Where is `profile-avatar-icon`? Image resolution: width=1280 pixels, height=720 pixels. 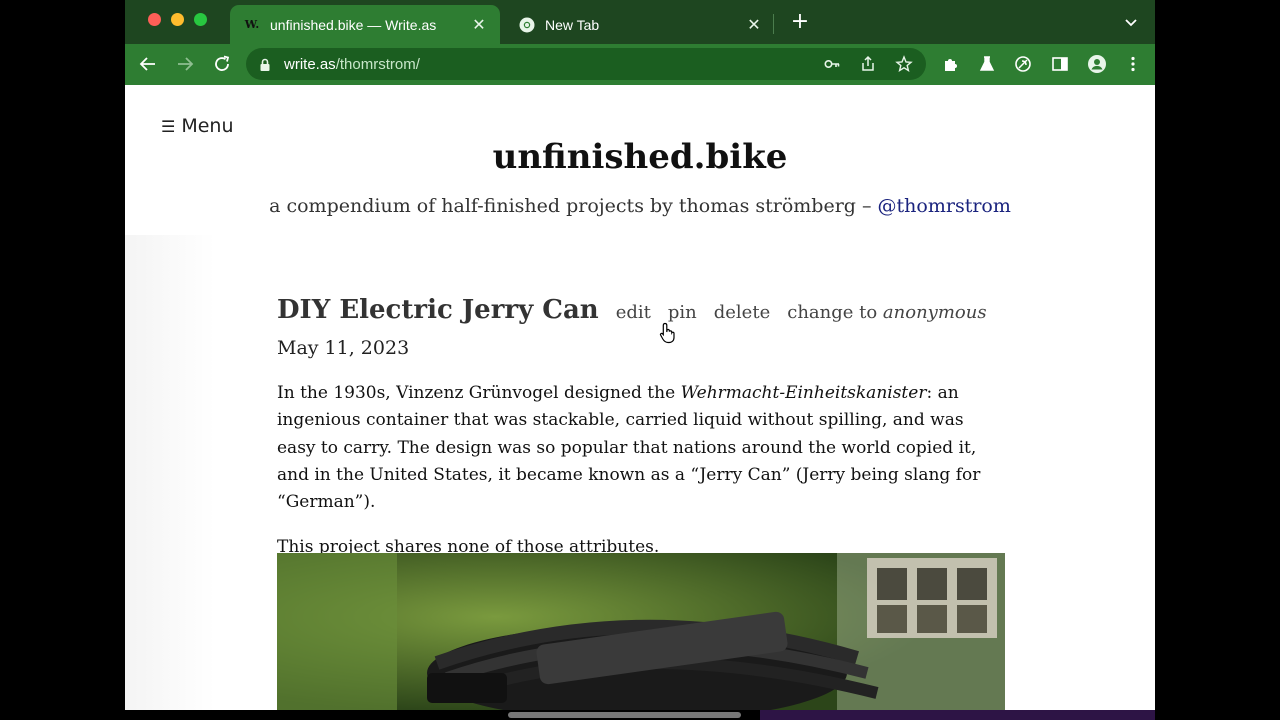 profile-avatar-icon is located at coordinates (1097, 64).